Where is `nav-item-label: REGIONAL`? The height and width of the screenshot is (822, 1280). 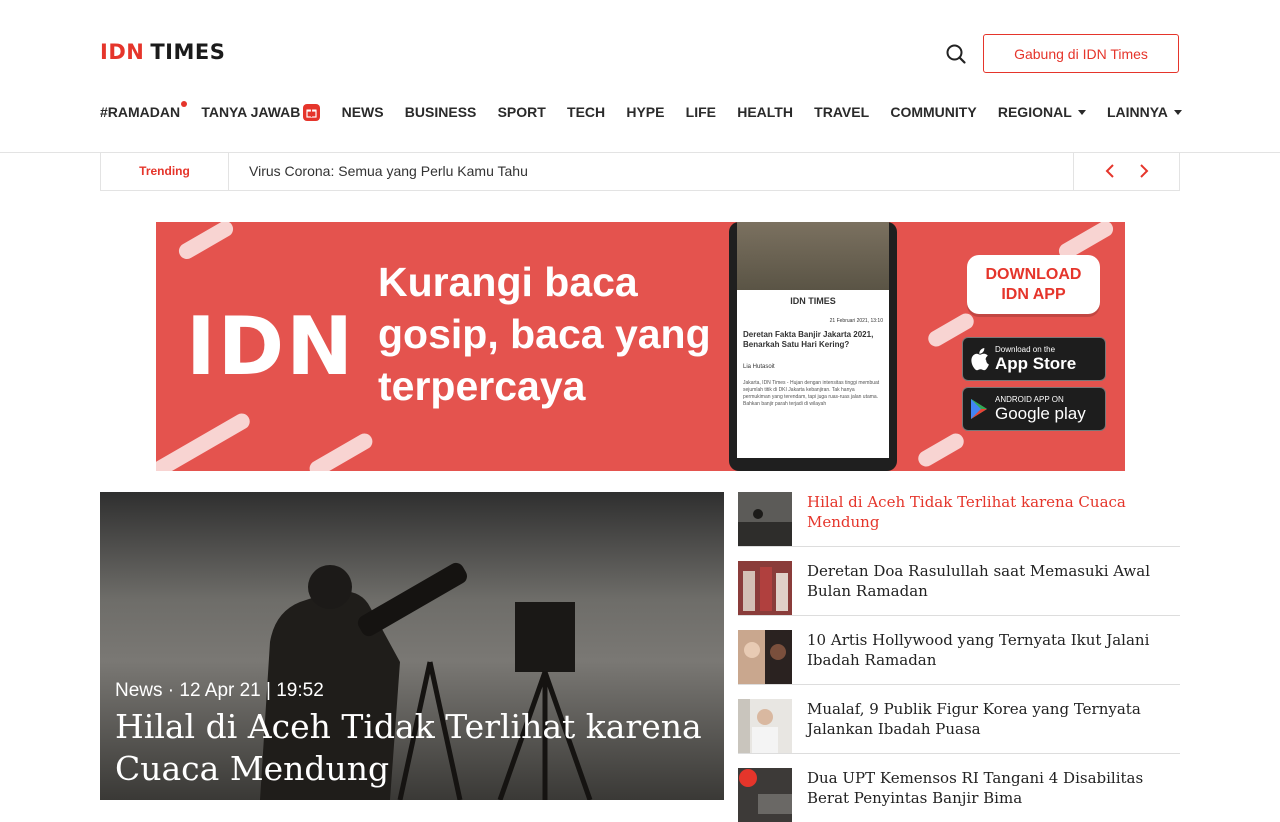
nav-item-label: REGIONAL is located at coordinates (1034, 112).